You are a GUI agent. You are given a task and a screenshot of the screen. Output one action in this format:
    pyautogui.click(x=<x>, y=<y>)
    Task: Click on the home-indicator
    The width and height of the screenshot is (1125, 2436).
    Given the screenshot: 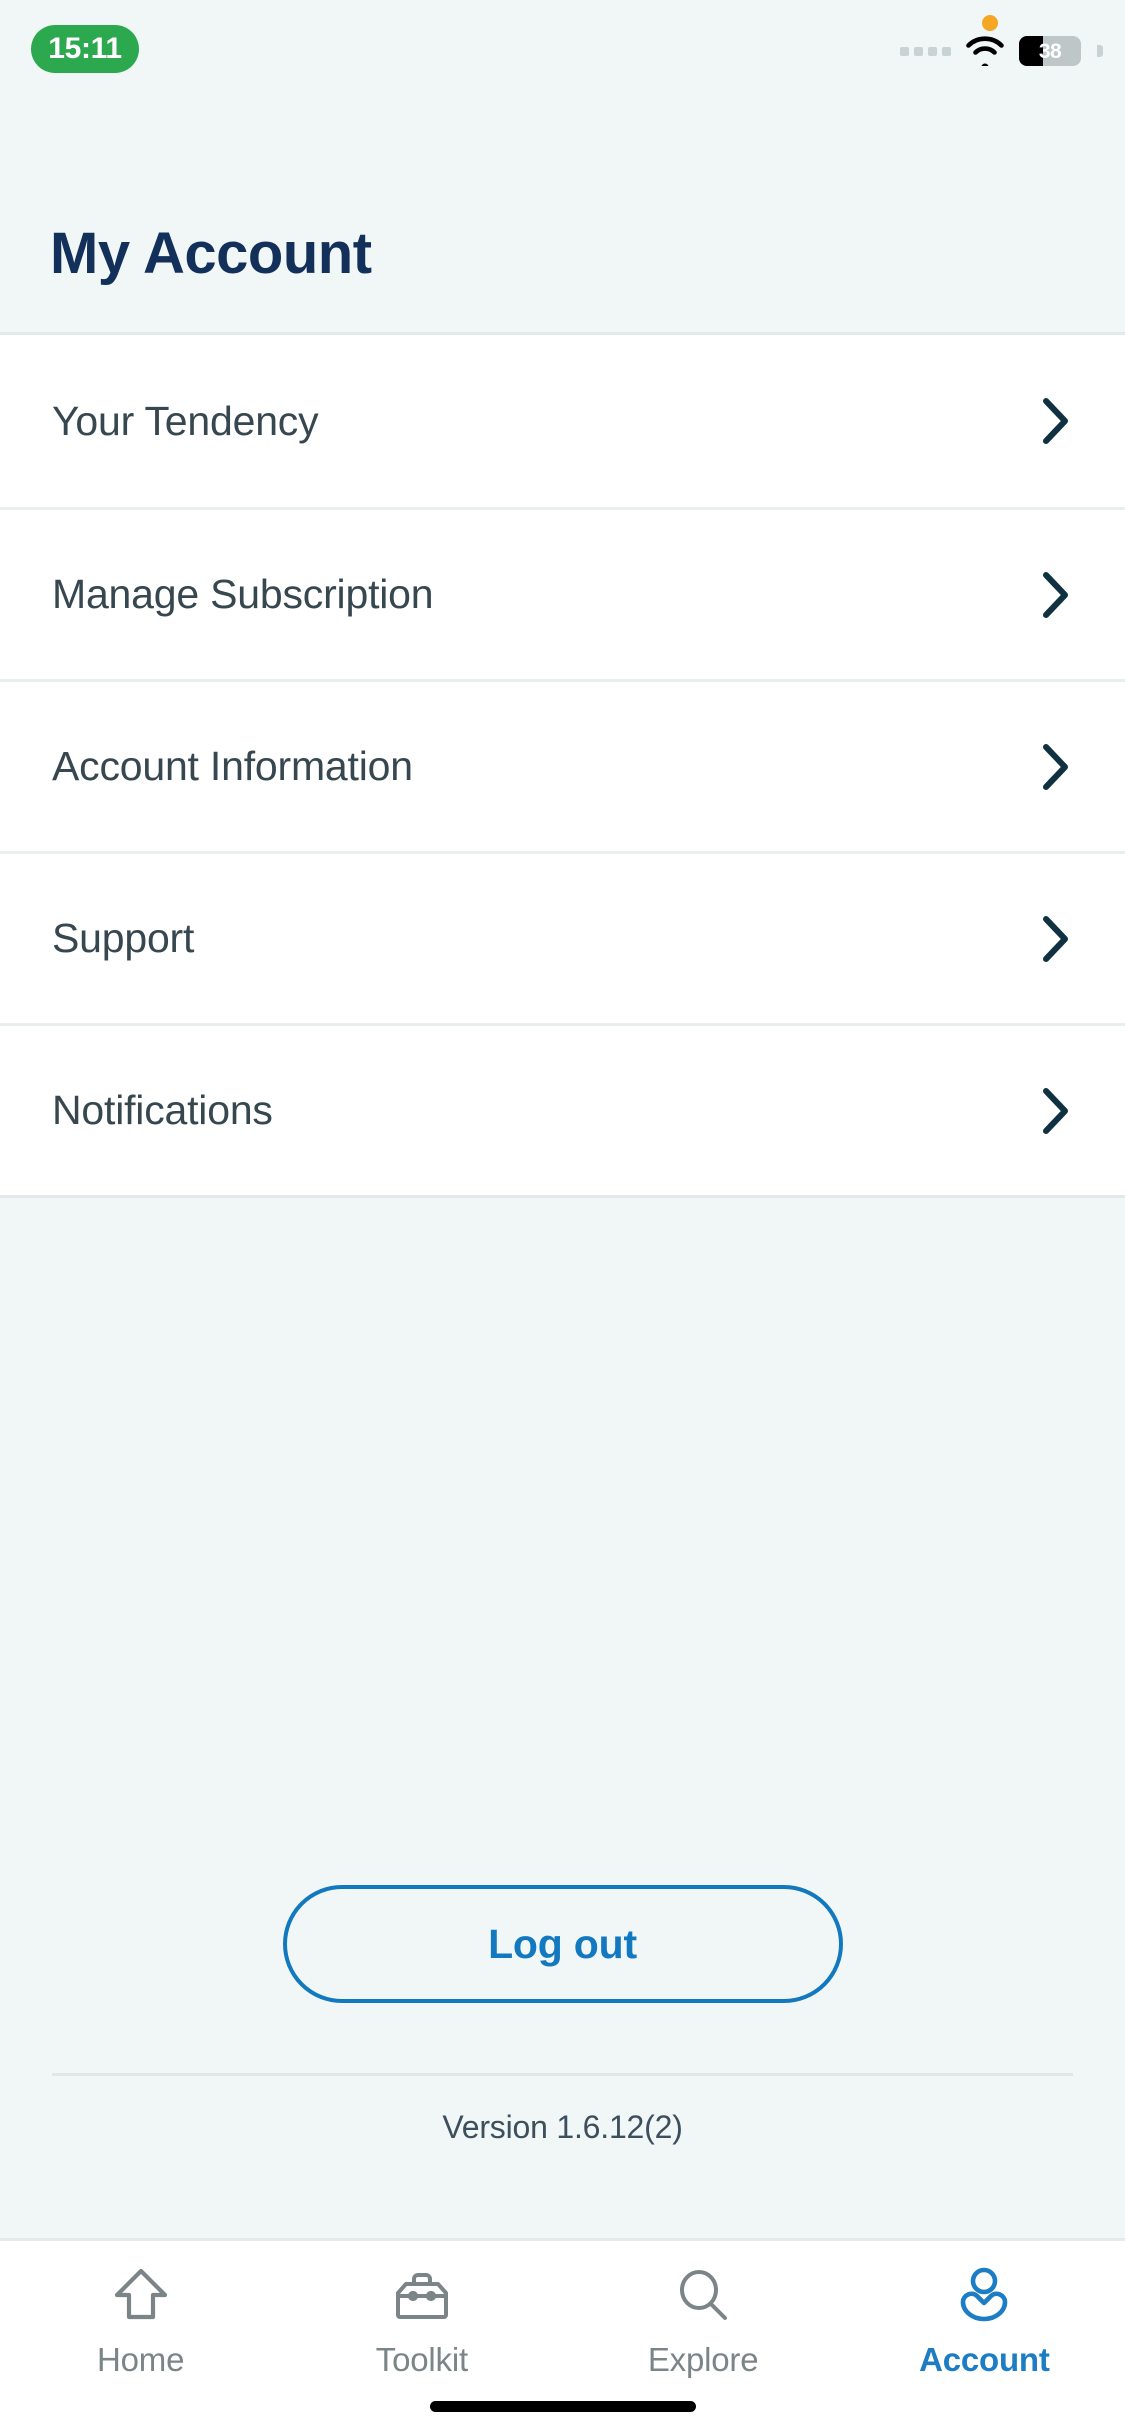 What is the action you would take?
    pyautogui.click(x=562, y=2406)
    